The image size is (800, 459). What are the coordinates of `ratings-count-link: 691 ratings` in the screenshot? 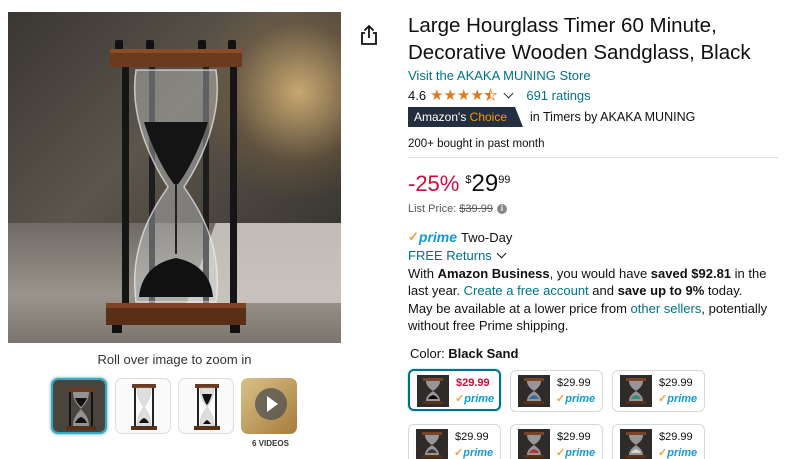 It's located at (558, 95).